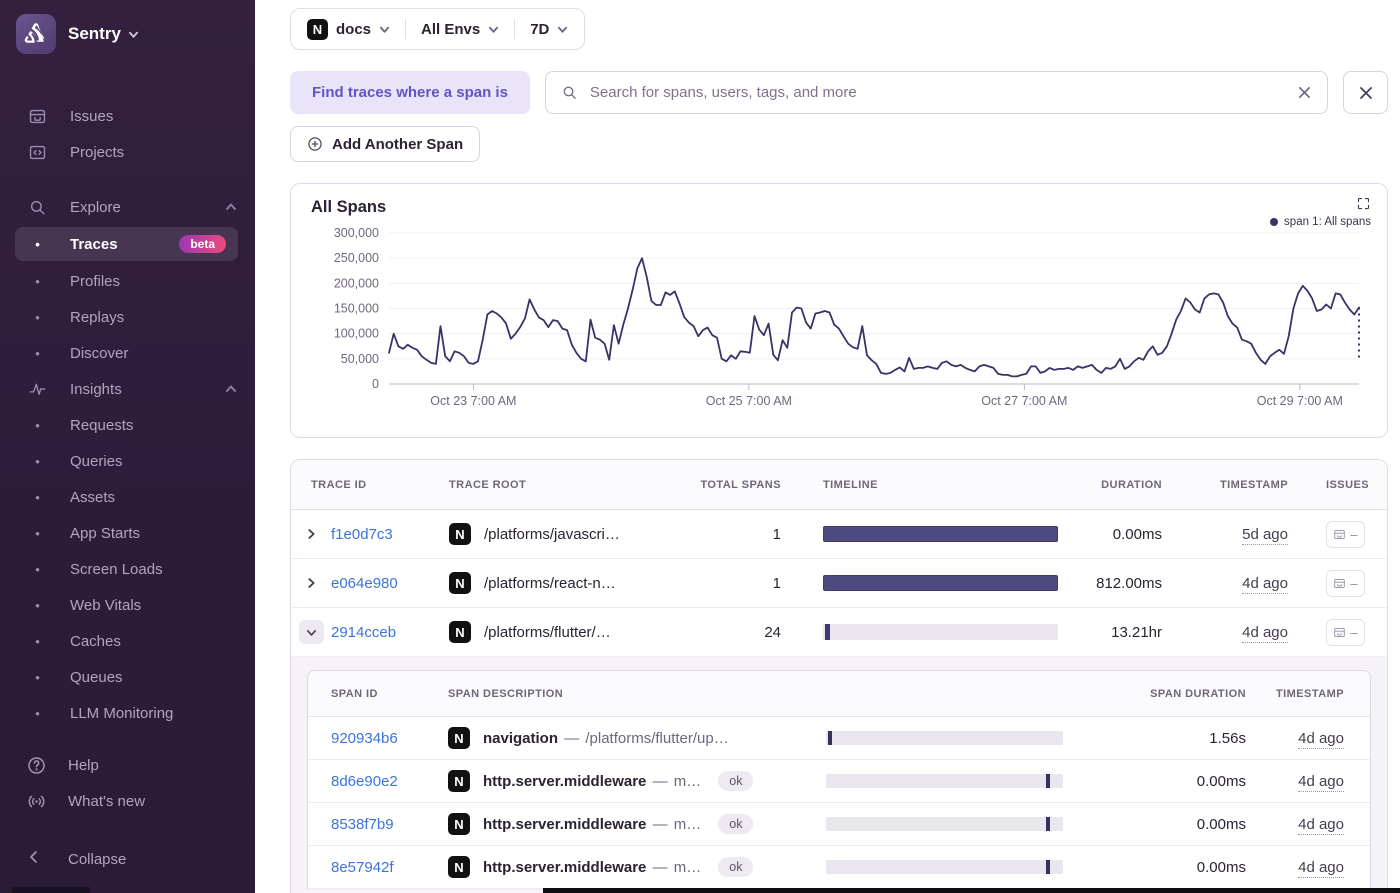 This screenshot has height=893, width=1400. What do you see at coordinates (364, 583) in the screenshot?
I see `trace-id-link: e064e980` at bounding box center [364, 583].